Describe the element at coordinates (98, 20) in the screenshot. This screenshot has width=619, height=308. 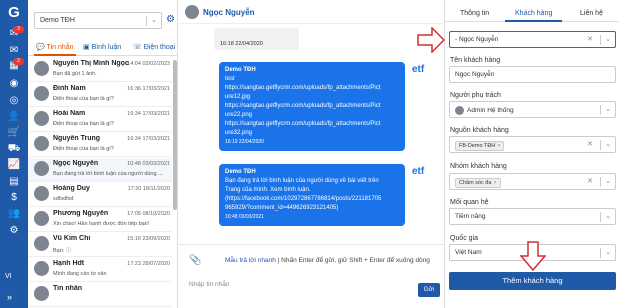
I see `page-select: Demo TĐH ⌄` at that location.